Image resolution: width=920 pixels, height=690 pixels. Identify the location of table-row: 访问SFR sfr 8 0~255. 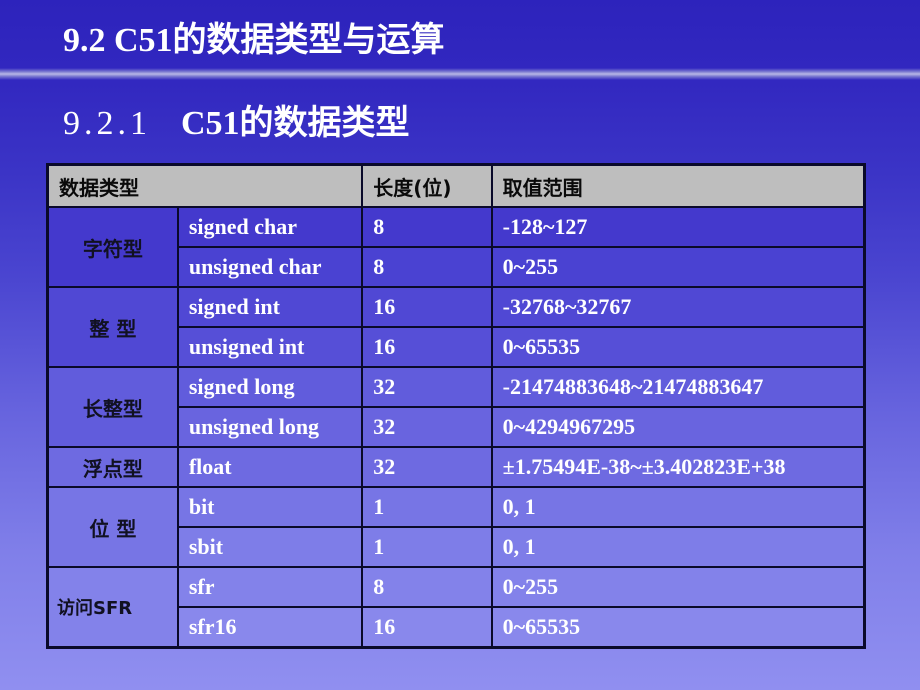
(456, 607).